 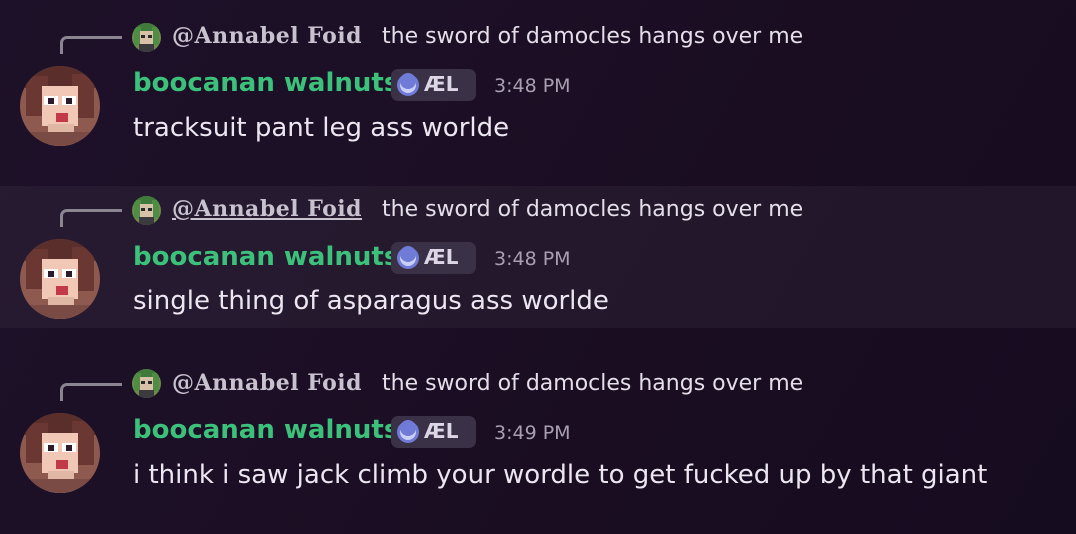 I want to click on message-content: single thing of asparagus ass worlde, so click(x=371, y=301).